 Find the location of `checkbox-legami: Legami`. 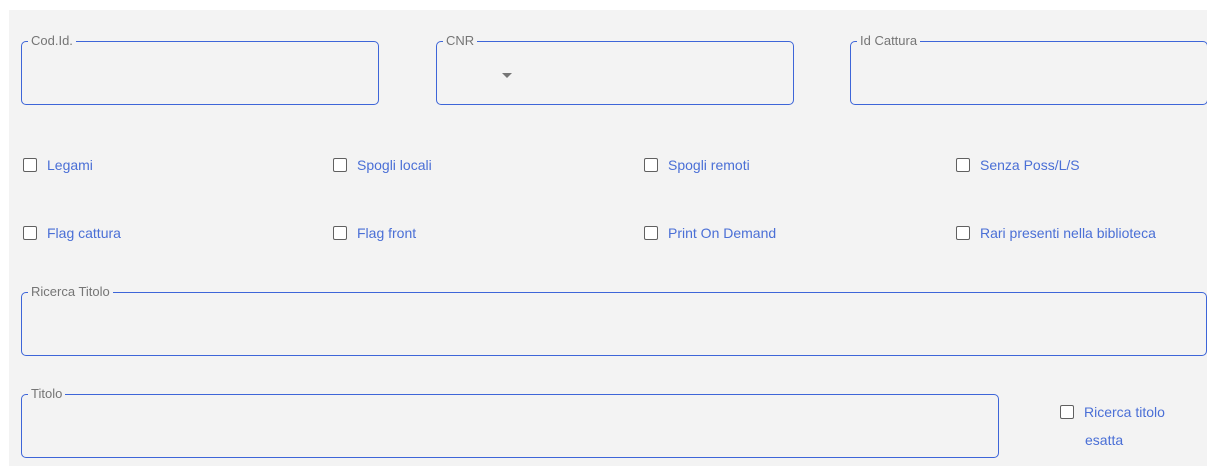

checkbox-legami: Legami is located at coordinates (58, 165).